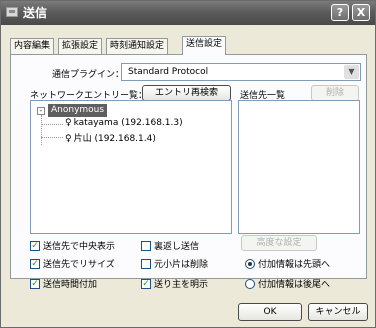 This screenshot has height=328, width=376. I want to click on checkbox-label: 裏返し送信, so click(177, 247).